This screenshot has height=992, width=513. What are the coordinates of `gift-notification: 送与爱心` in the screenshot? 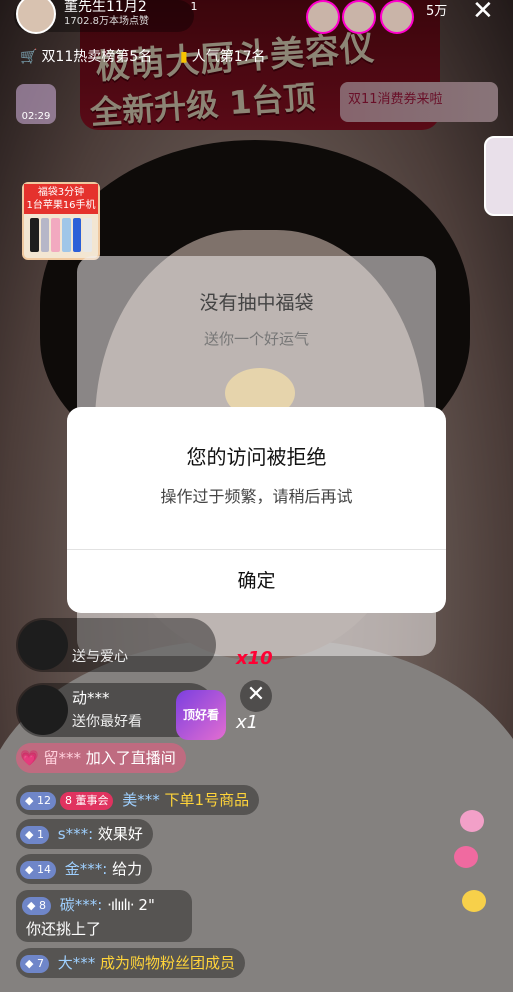 It's located at (116, 645).